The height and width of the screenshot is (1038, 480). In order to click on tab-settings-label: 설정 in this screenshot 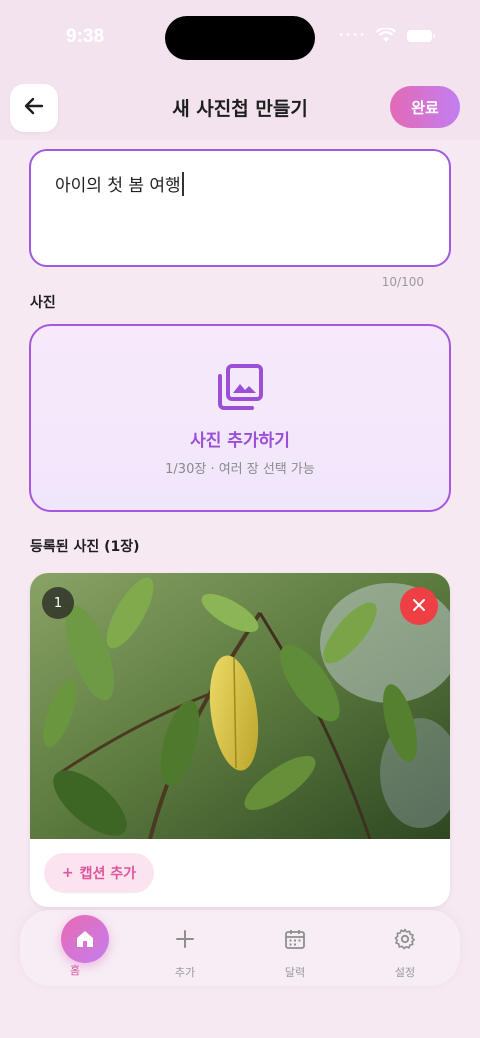, I will do `click(405, 972)`.